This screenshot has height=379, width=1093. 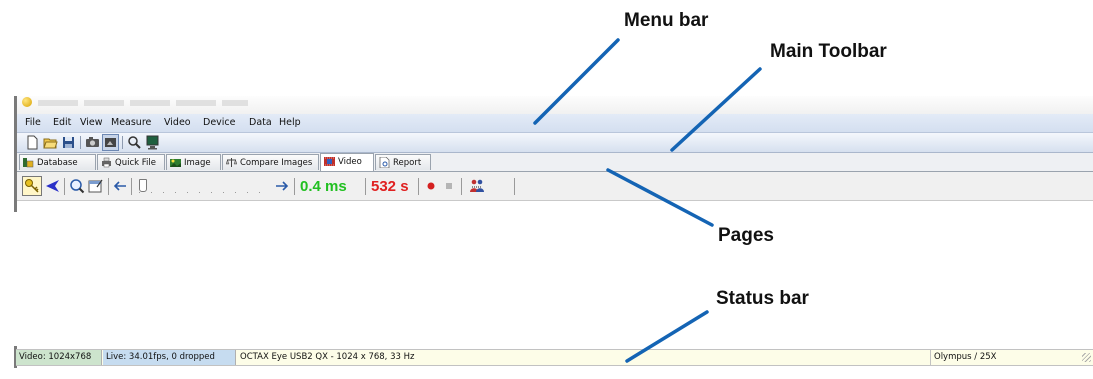 I want to click on recording-duration: 532 s, so click(x=390, y=186).